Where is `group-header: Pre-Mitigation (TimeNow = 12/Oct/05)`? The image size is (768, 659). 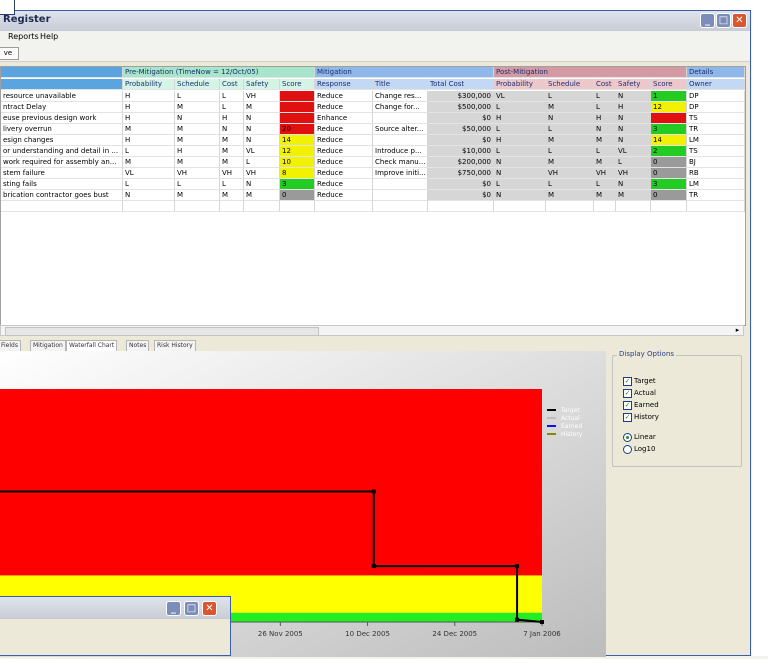
group-header: Pre-Mitigation (TimeNow = 12/Oct/05) is located at coordinates (219, 72).